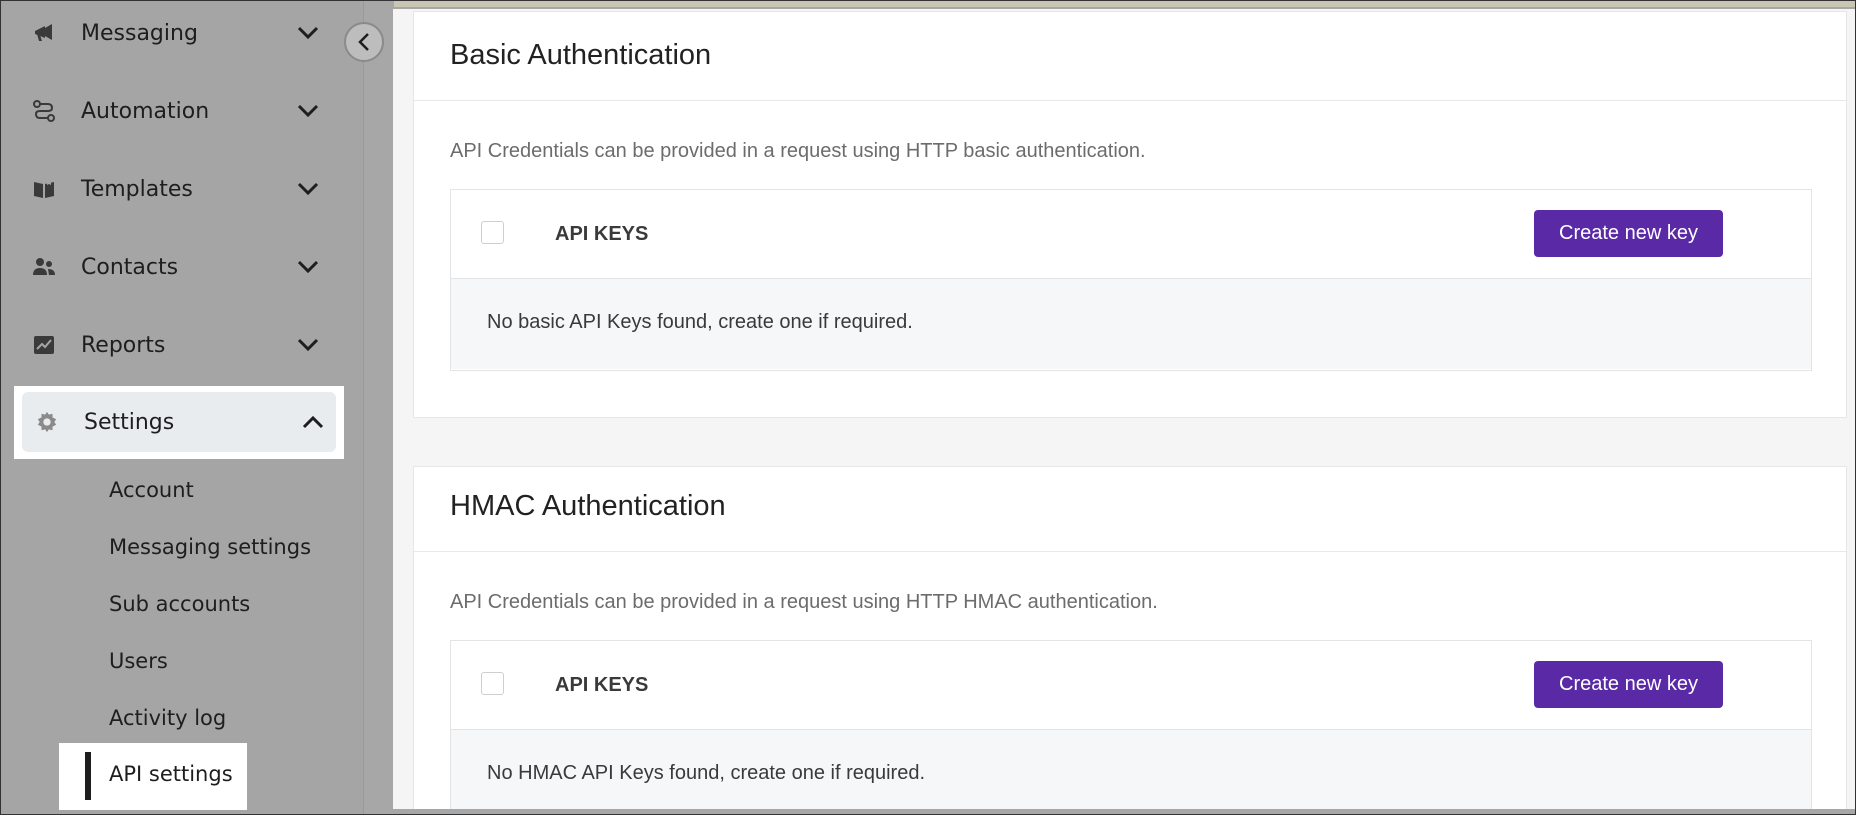 Image resolution: width=1856 pixels, height=815 pixels. What do you see at coordinates (167, 718) in the screenshot?
I see `sidebar-subitem-activity-log: Activity log` at bounding box center [167, 718].